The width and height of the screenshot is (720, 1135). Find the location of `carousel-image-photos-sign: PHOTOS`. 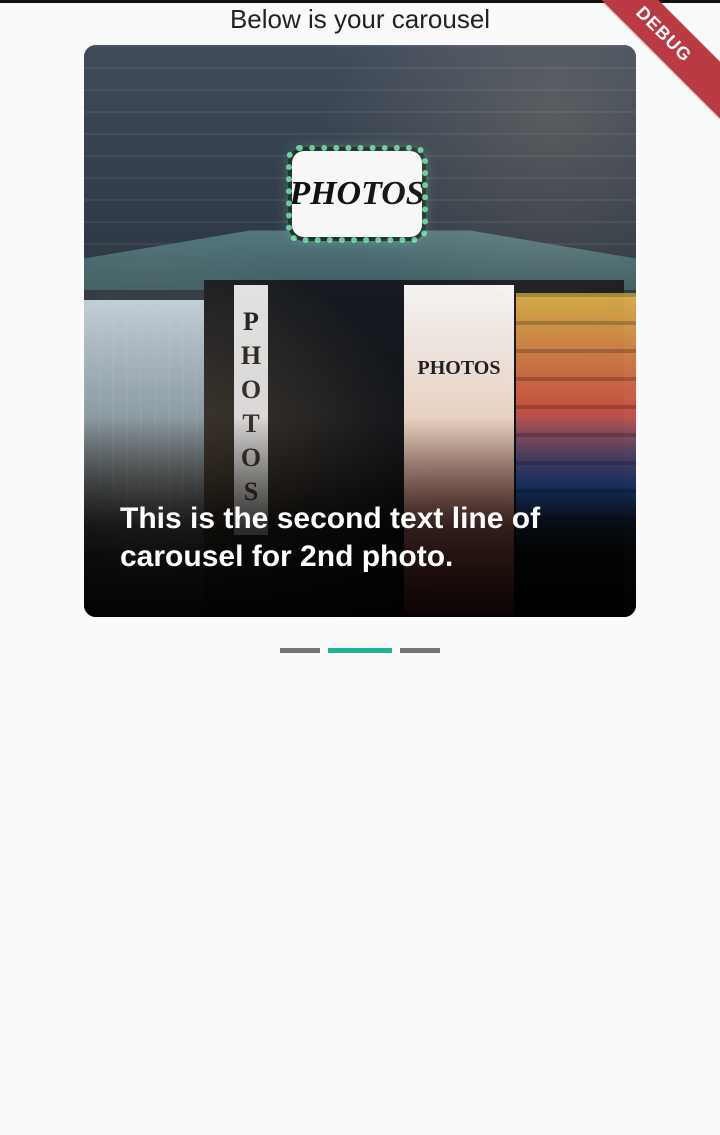

carousel-image-photos-sign: PHOTOS is located at coordinates (357, 194).